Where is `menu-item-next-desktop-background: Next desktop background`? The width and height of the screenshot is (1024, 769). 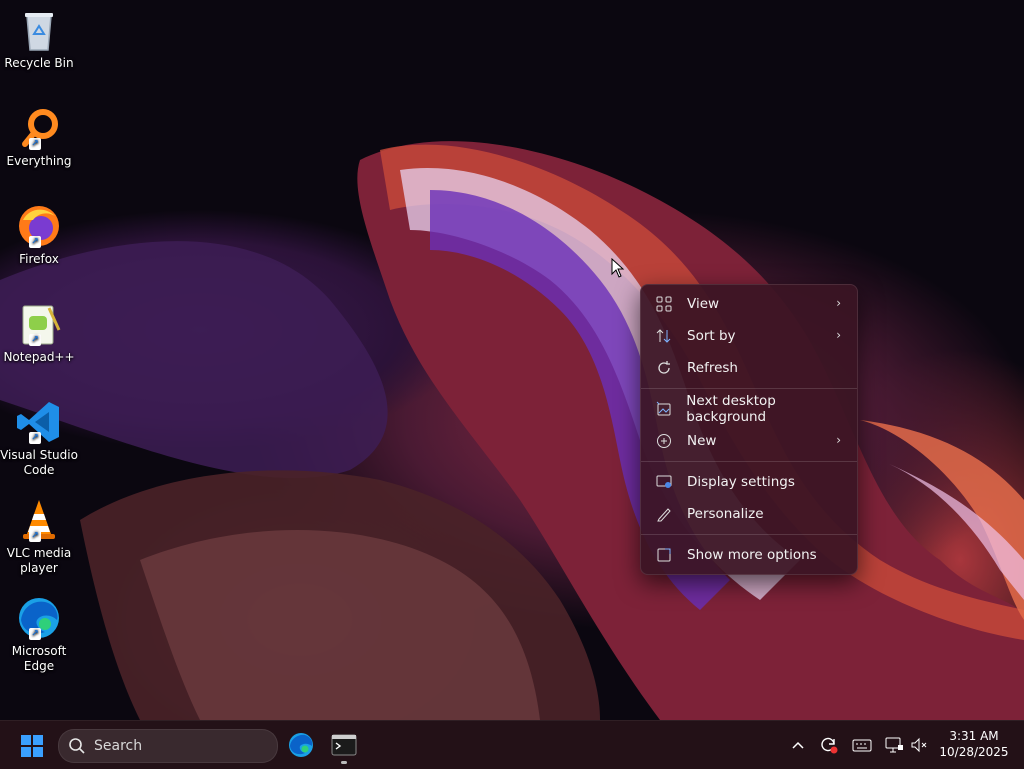
menu-item-next-desktop-background: Next desktop background is located at coordinates (749, 409).